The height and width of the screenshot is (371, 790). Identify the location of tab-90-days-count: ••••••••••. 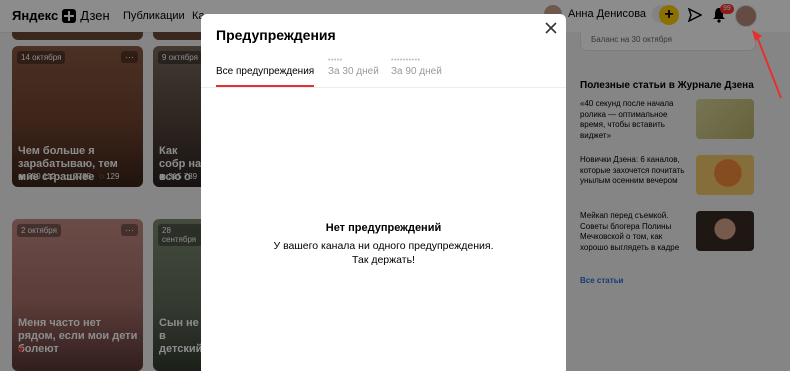
(406, 60).